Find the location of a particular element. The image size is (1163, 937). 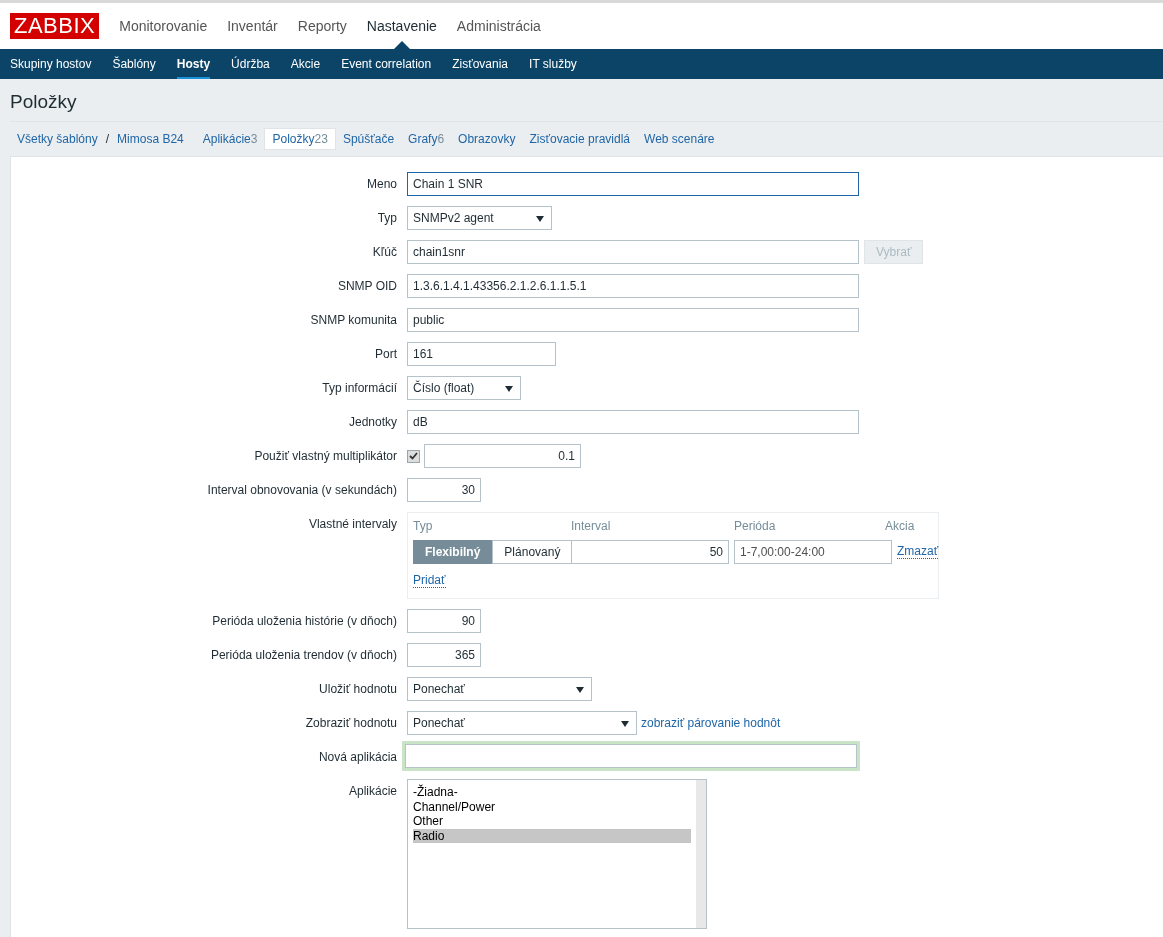

field-label: Port is located at coordinates (386, 354).